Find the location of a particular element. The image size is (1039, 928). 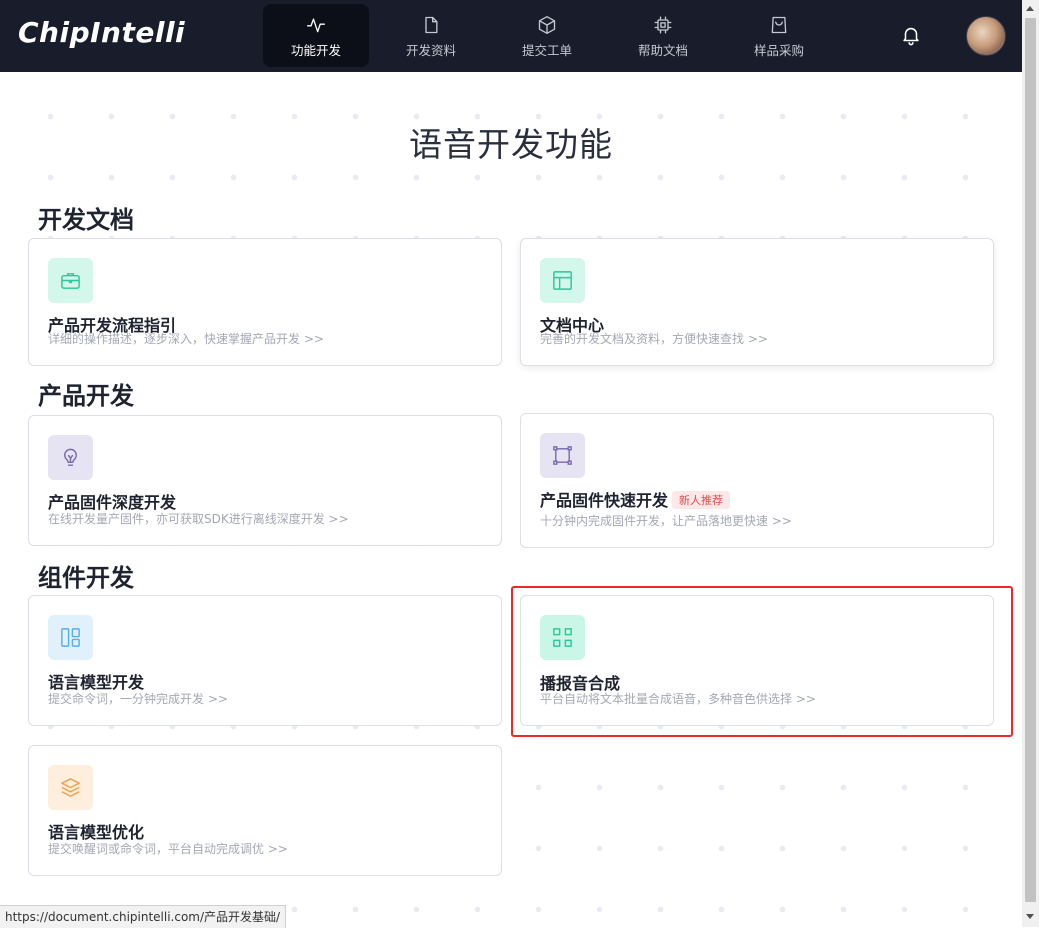

layers-icon is located at coordinates (70, 787).